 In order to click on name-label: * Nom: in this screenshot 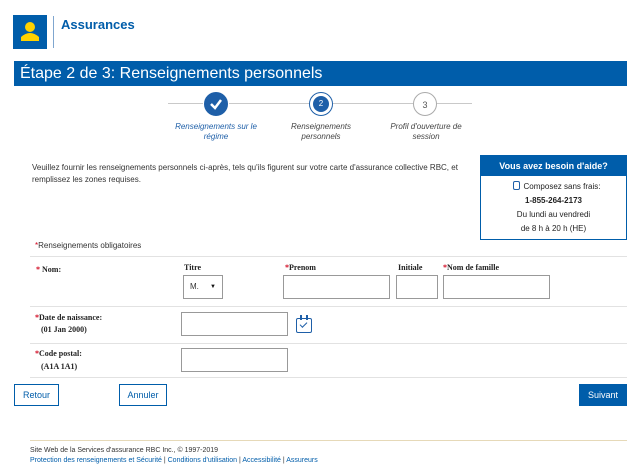, I will do `click(49, 269)`.